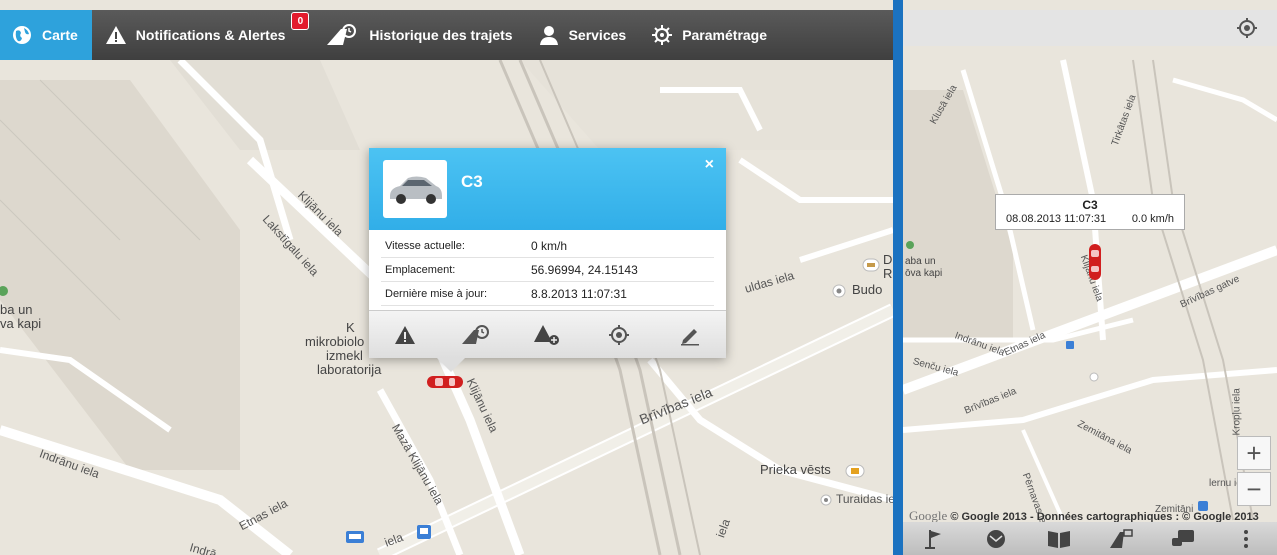 Image resolution: width=1277 pixels, height=555 pixels. I want to click on trip-history-button, so click(476, 335).